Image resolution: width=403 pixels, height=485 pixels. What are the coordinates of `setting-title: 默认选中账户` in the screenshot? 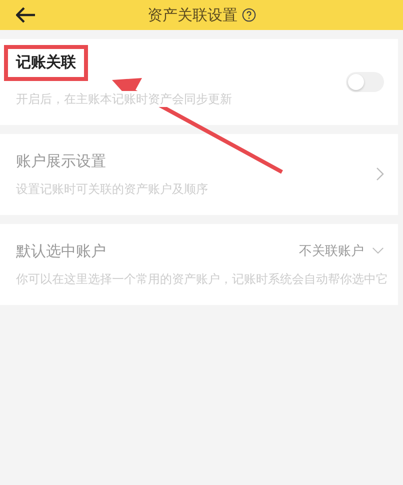 It's located at (61, 251).